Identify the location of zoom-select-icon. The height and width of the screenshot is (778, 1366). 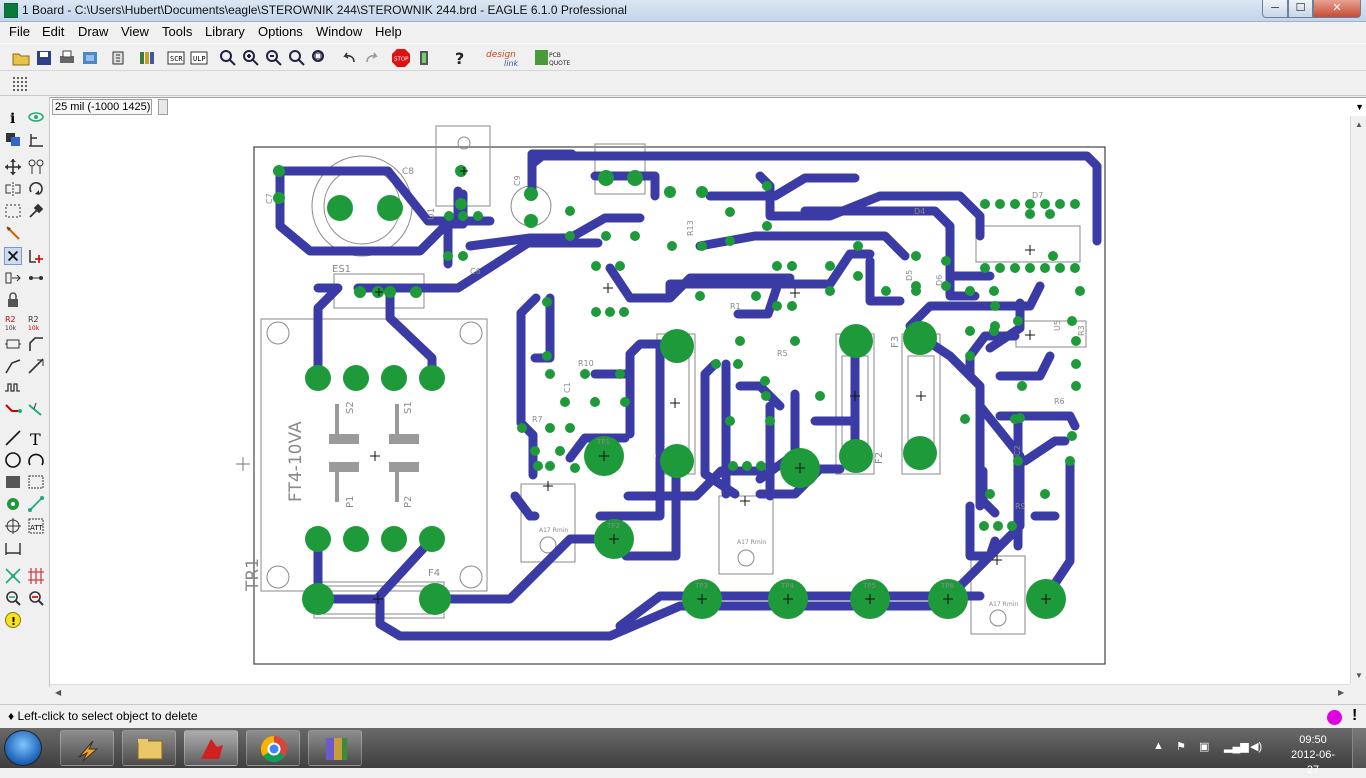
(320, 58).